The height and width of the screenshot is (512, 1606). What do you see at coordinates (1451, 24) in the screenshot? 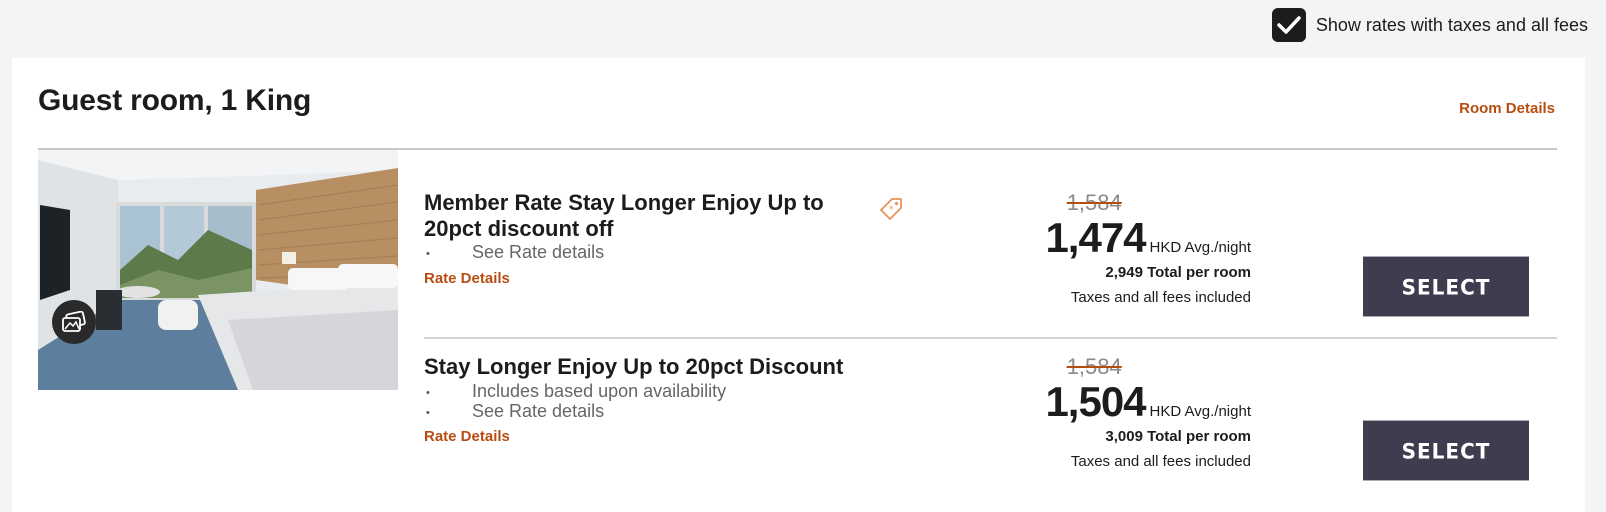
I see `tax-toggle-label: Show rates with taxes and all fees` at bounding box center [1451, 24].